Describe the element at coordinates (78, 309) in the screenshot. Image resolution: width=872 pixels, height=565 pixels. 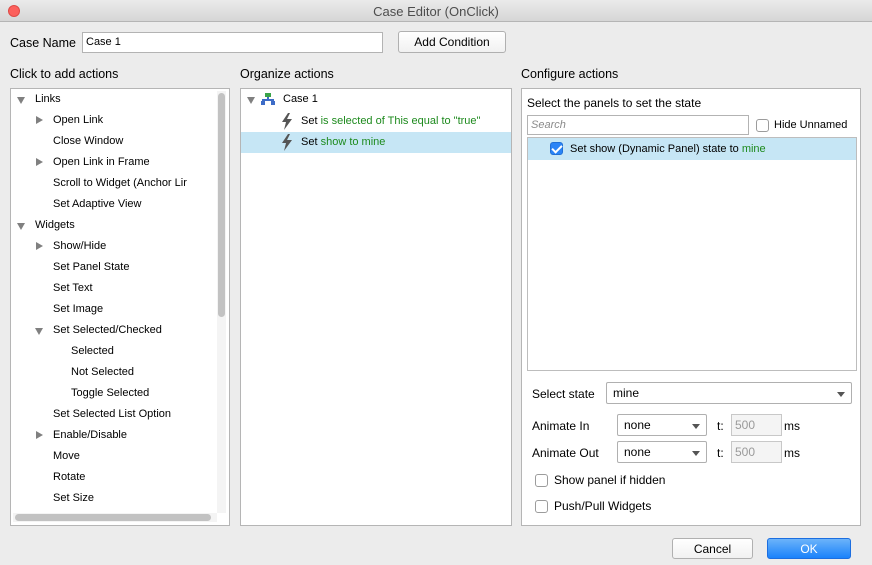
I see `tree-item-set-image: Set Image` at that location.